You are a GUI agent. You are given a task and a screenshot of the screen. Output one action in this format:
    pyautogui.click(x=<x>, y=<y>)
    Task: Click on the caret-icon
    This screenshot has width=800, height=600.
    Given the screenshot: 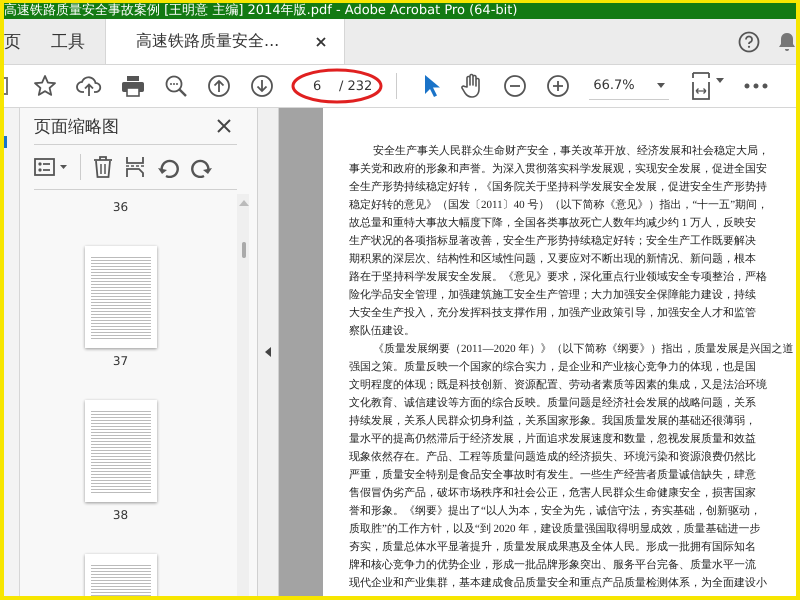 What is the action you would take?
    pyautogui.click(x=661, y=85)
    